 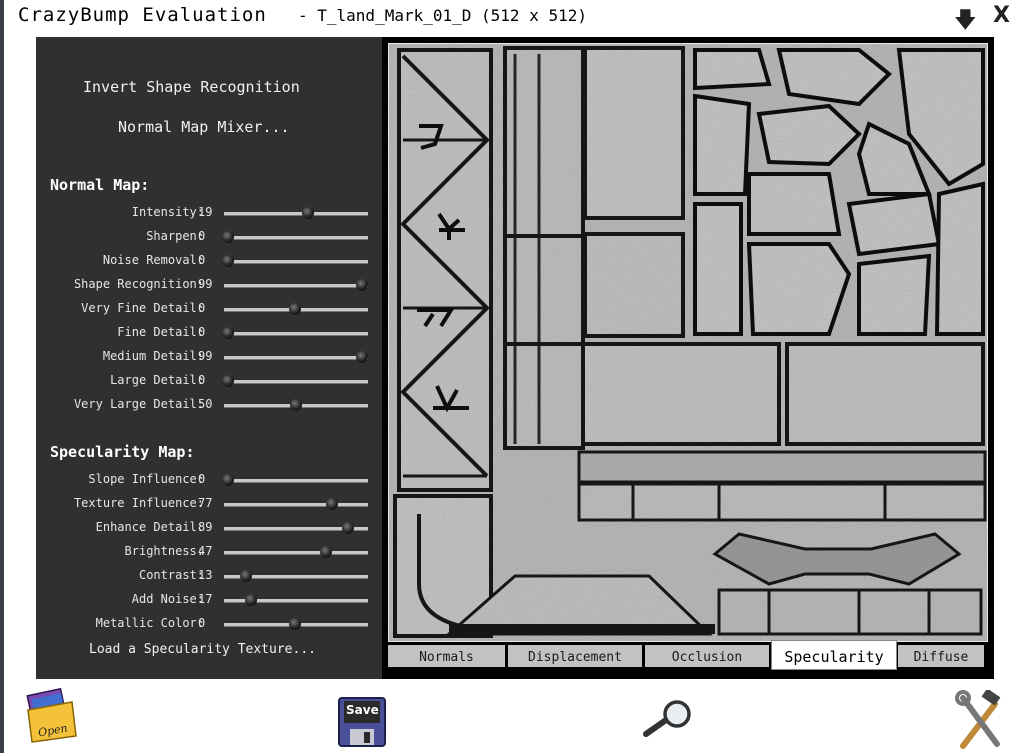 I want to click on slider-row: Texture Influence: 77, so click(x=209, y=504).